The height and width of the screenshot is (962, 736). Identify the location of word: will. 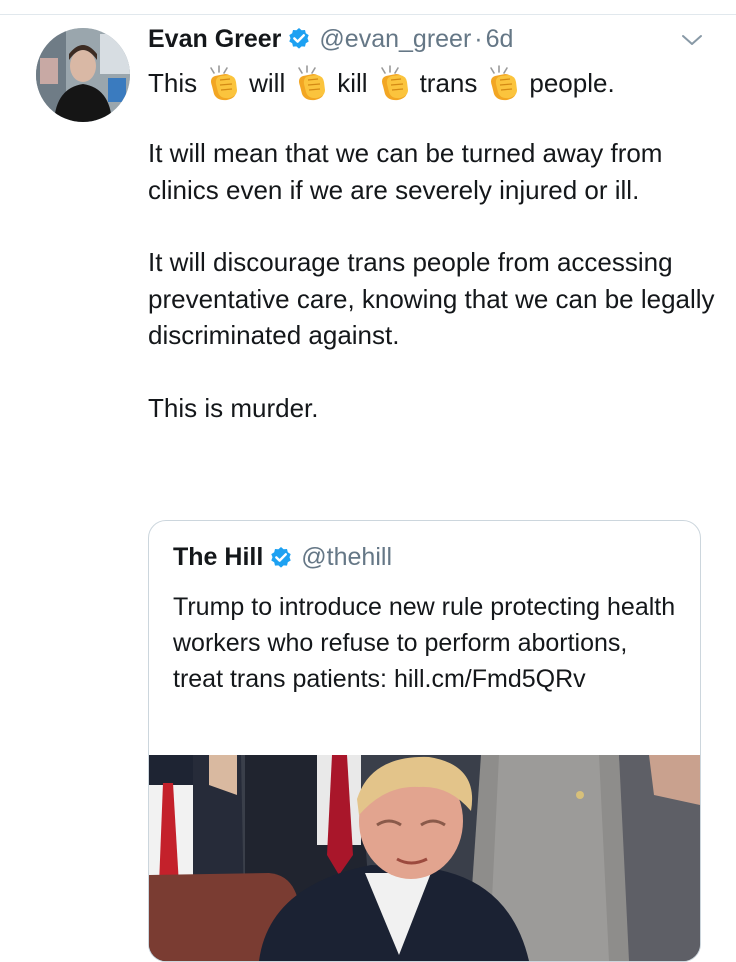
(267, 82).